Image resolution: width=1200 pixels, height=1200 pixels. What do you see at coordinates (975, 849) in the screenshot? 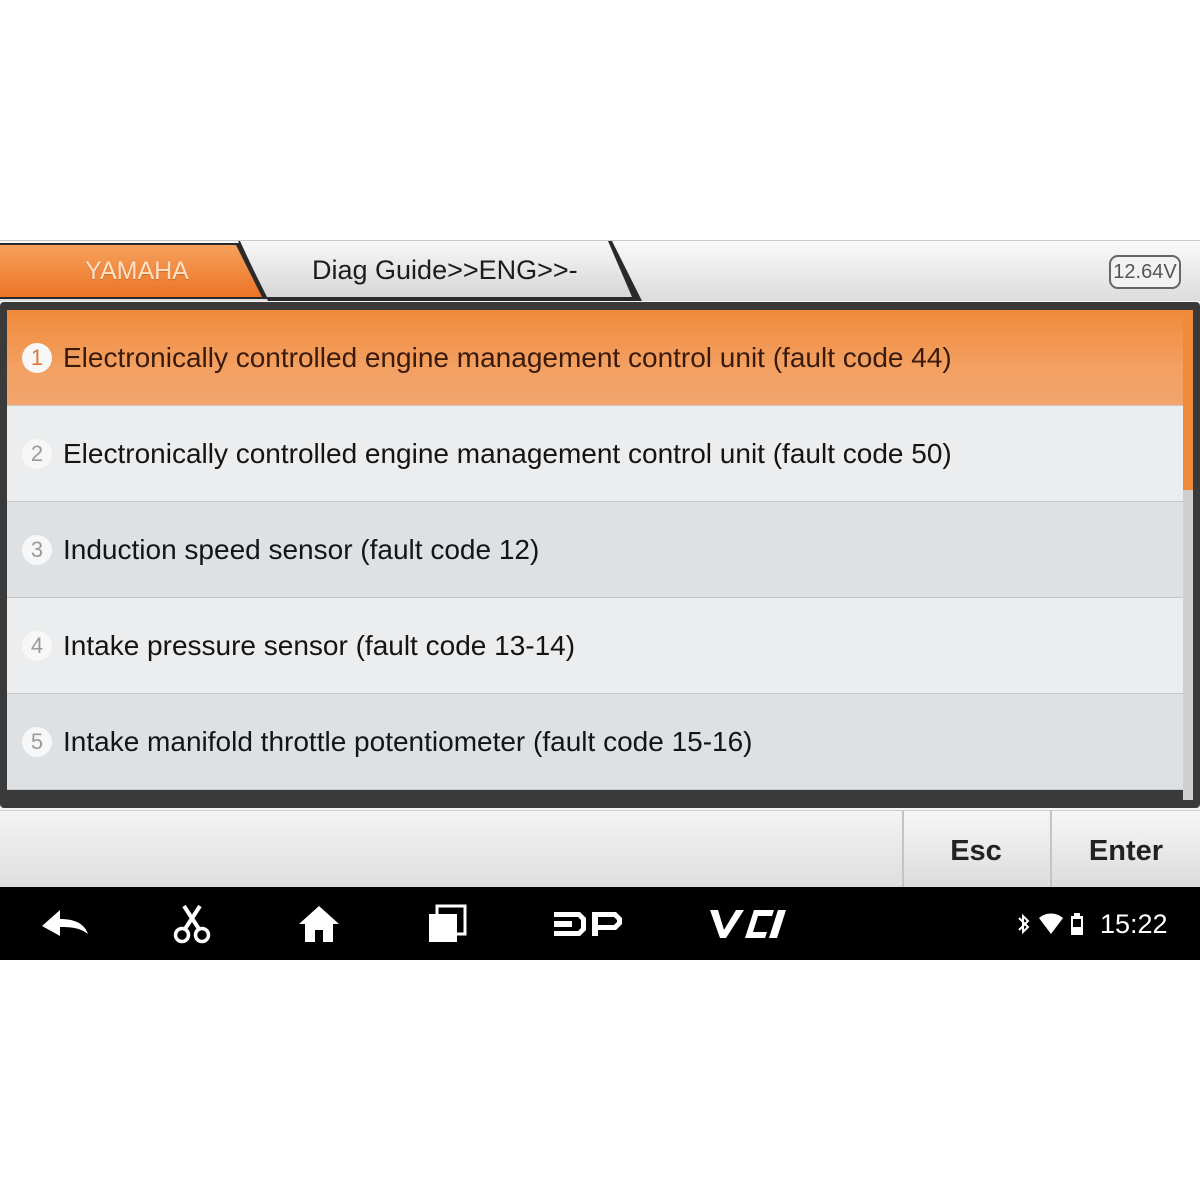
I see `esc-button: Esc` at bounding box center [975, 849].